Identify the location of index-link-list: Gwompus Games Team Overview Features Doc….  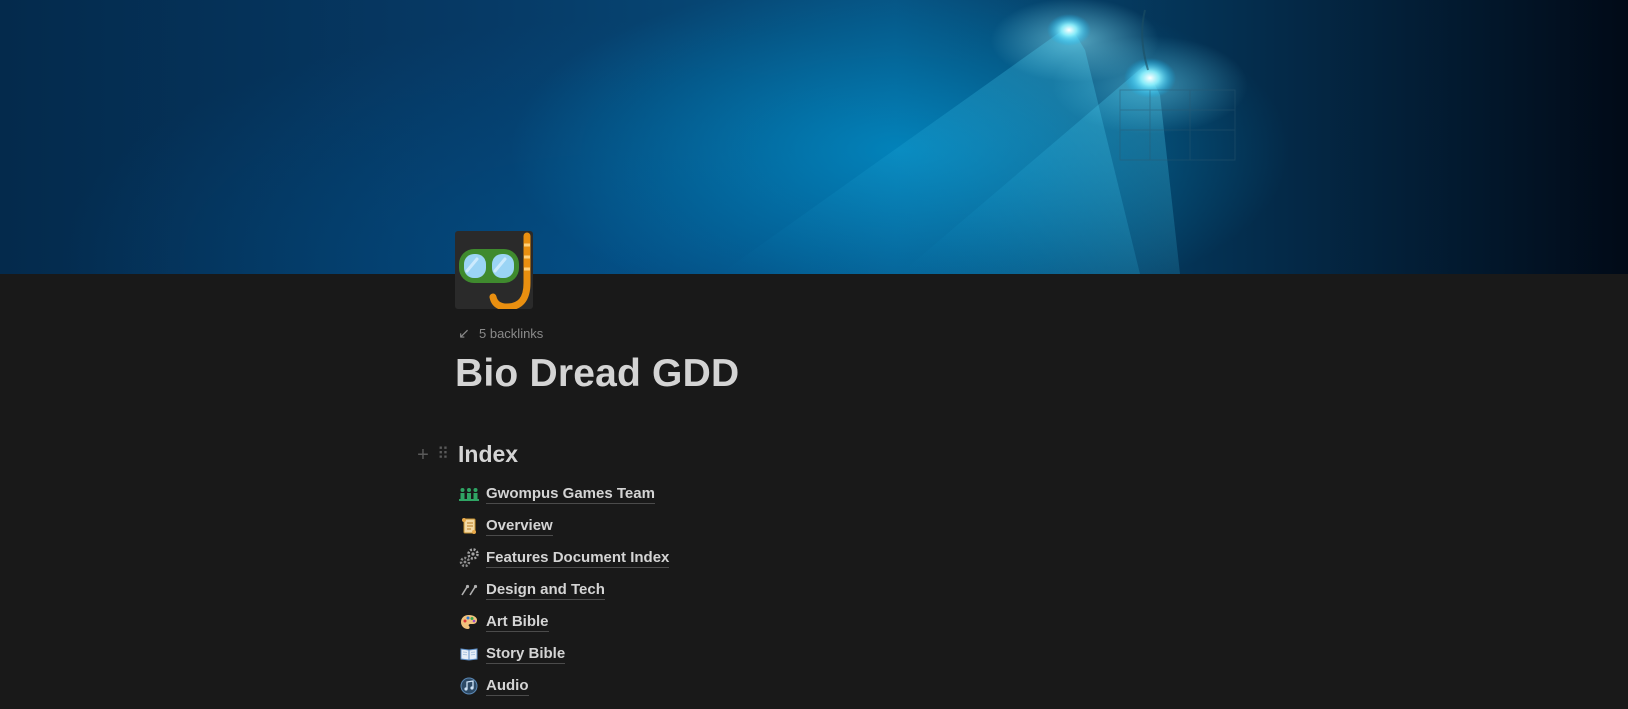
(564, 590).